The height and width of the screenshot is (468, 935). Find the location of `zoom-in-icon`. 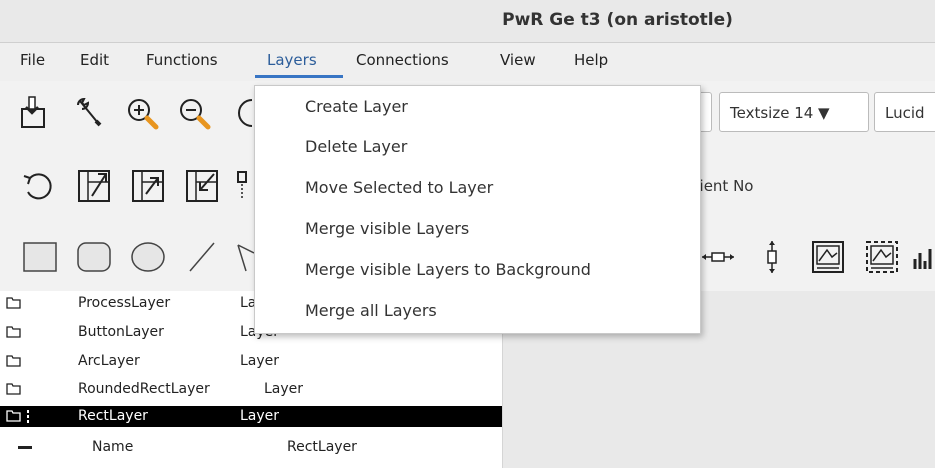

zoom-in-icon is located at coordinates (142, 113).